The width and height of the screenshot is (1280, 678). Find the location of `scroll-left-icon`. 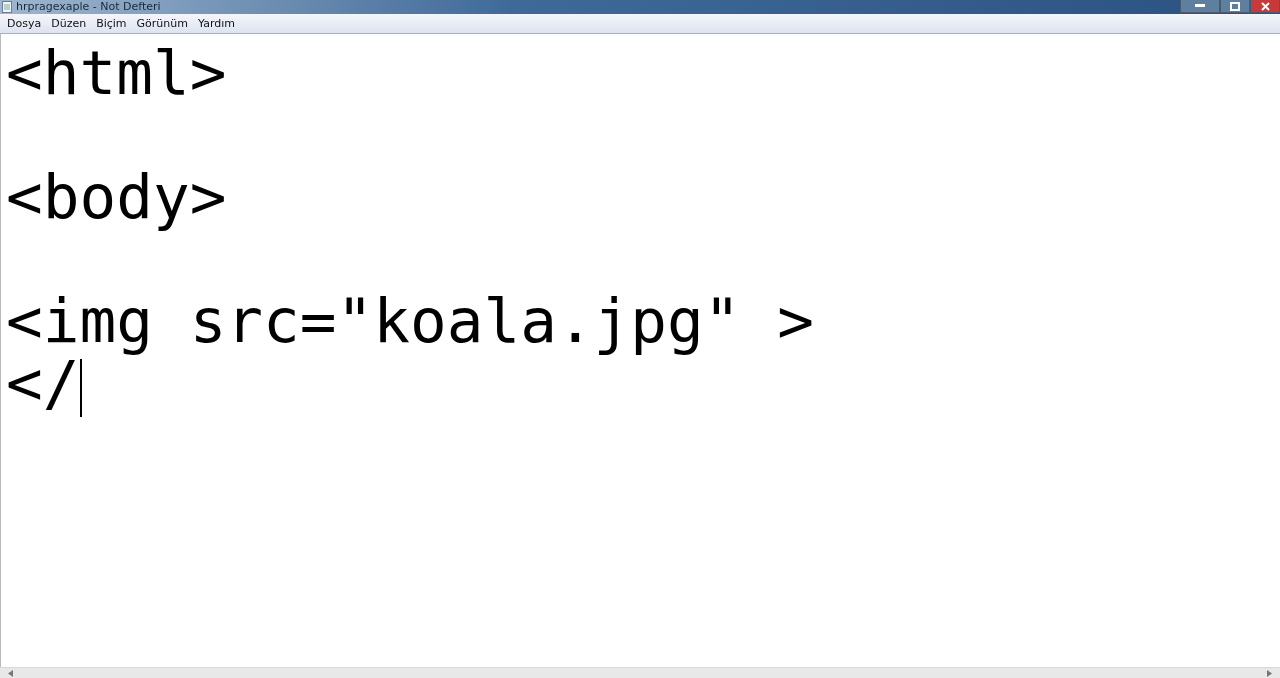

scroll-left-icon is located at coordinates (10, 673).